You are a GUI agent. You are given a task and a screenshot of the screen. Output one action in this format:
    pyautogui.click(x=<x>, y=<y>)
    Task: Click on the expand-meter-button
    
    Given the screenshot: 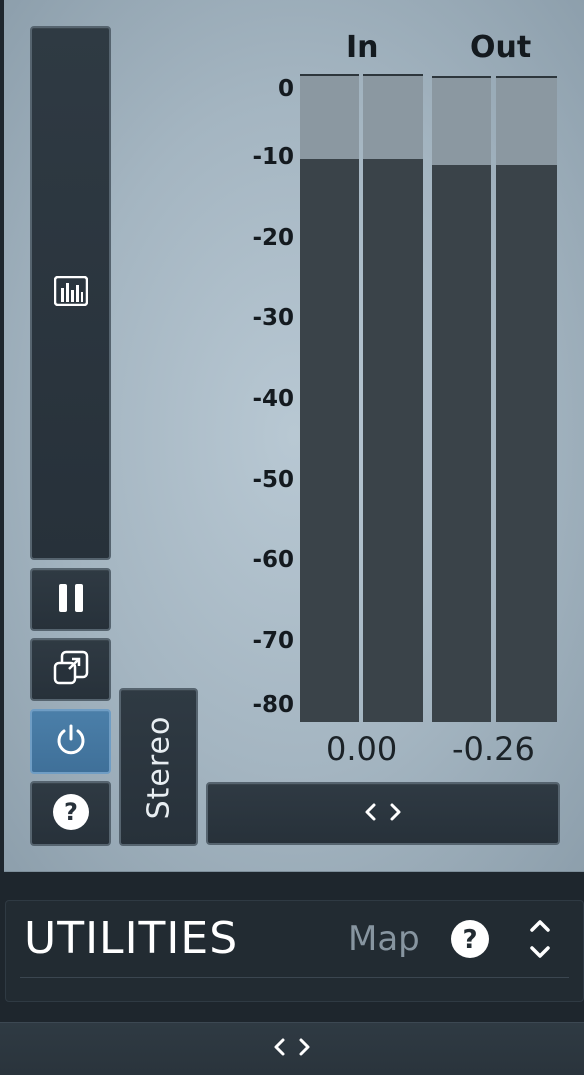 What is the action you would take?
    pyautogui.click(x=383, y=813)
    